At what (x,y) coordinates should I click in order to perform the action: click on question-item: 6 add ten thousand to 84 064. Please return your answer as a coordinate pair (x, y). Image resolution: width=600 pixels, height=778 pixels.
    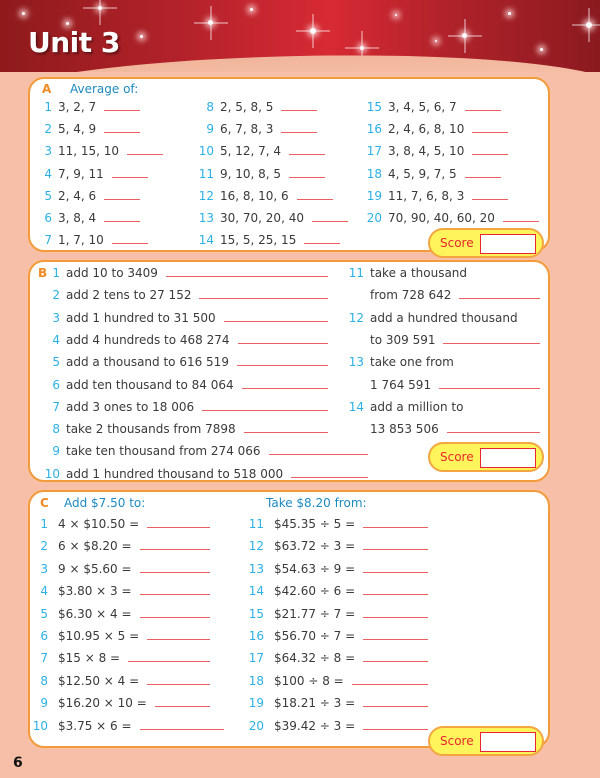
    Looking at the image, I should click on (186, 385).